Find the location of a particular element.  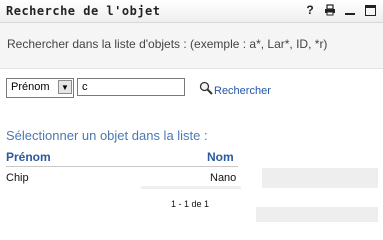

print-icon is located at coordinates (330, 10).